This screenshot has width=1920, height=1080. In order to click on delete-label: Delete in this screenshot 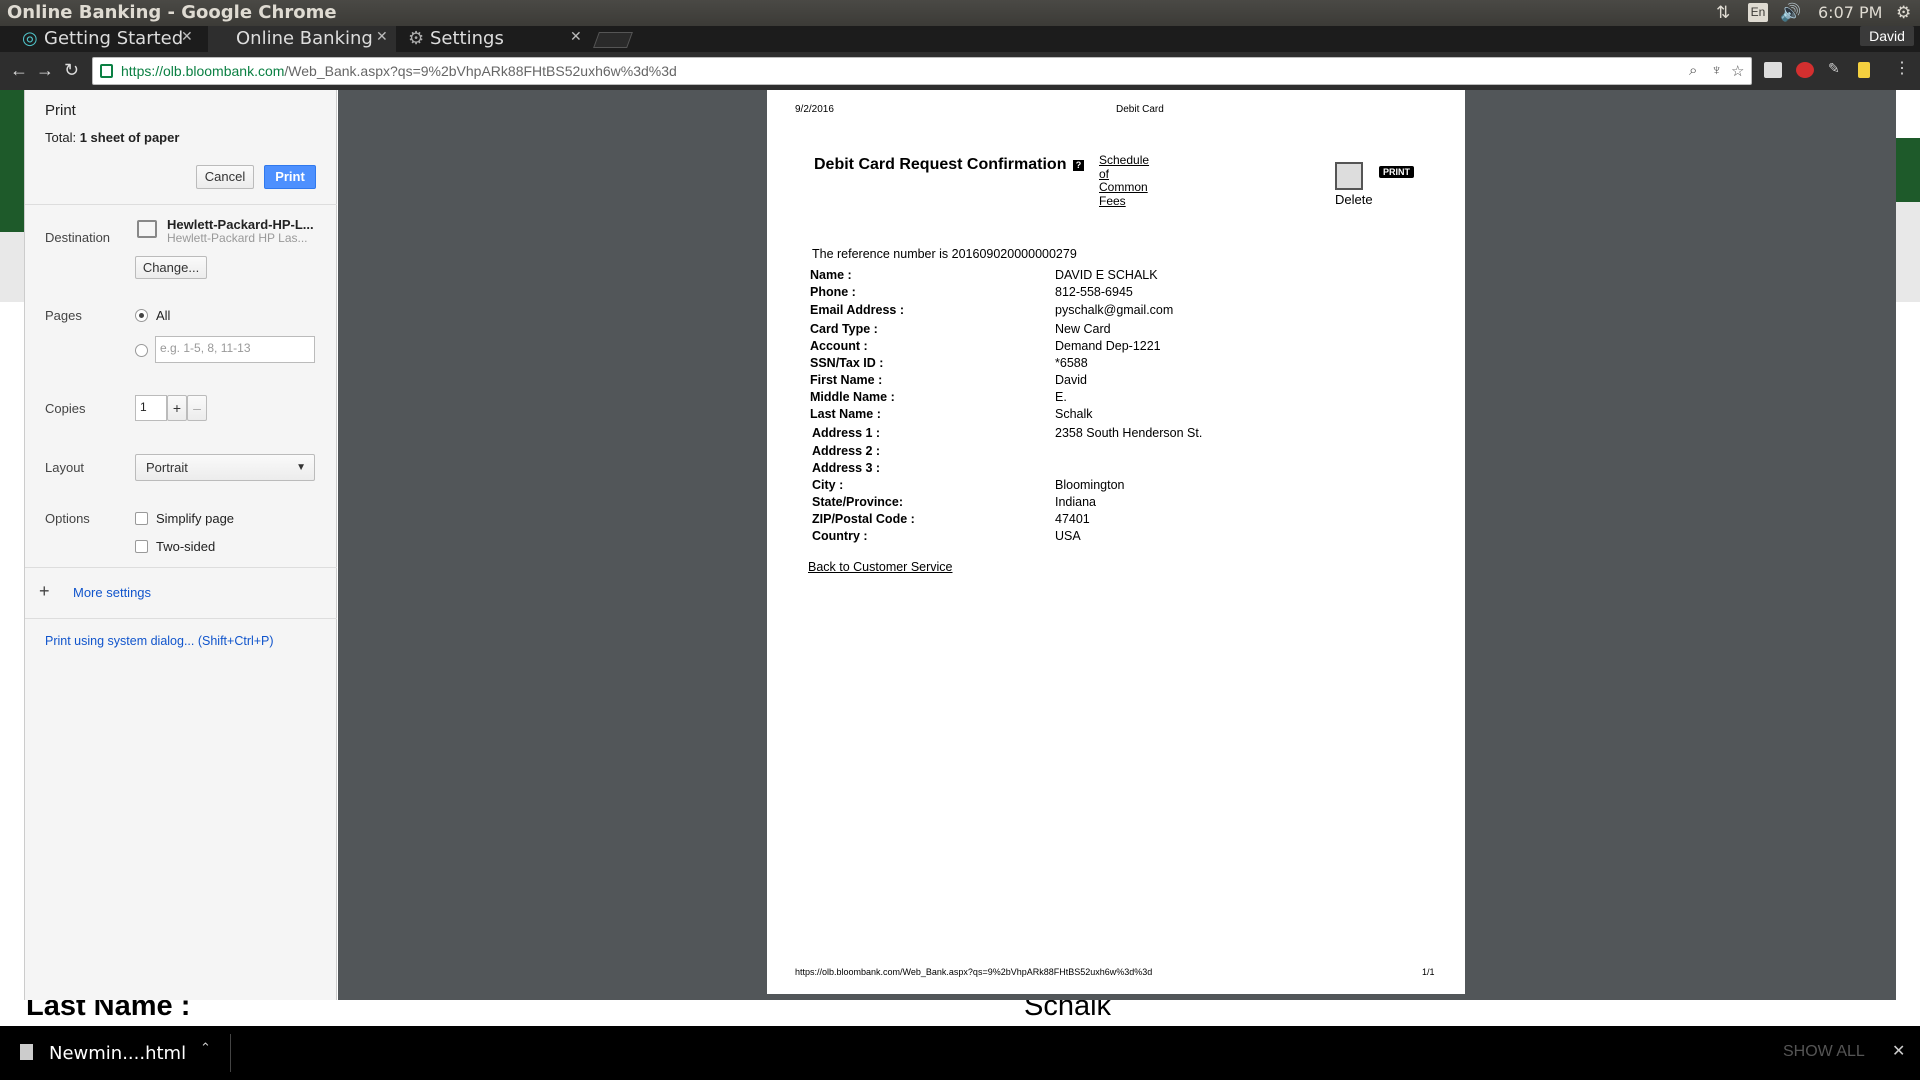, I will do `click(1354, 199)`.